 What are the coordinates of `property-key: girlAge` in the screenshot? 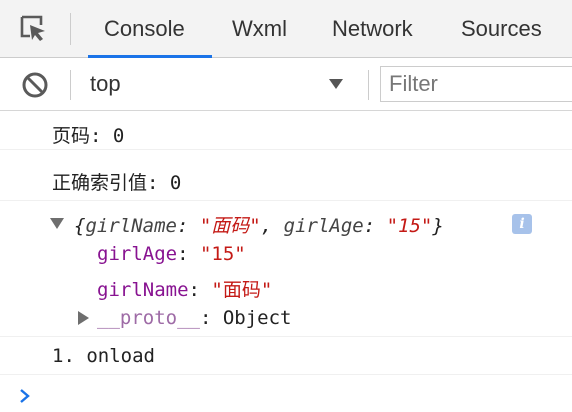 It's located at (137, 254).